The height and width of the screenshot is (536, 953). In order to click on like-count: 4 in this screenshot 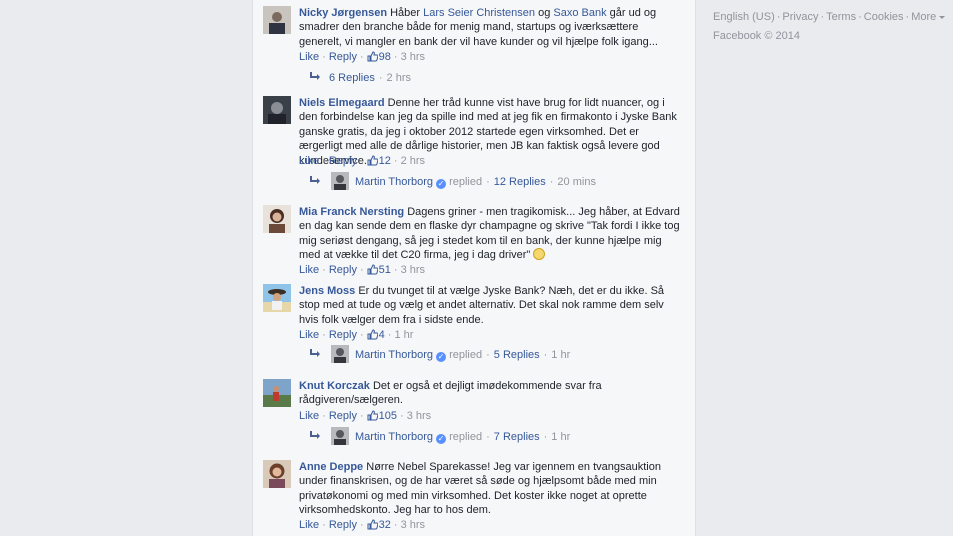, I will do `click(382, 335)`.